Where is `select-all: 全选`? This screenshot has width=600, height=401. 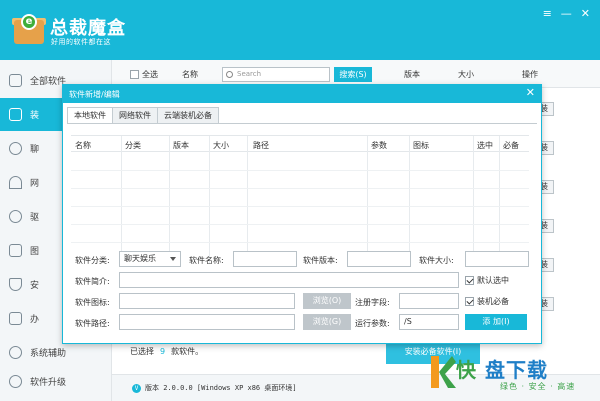
select-all: 全选 is located at coordinates (144, 74).